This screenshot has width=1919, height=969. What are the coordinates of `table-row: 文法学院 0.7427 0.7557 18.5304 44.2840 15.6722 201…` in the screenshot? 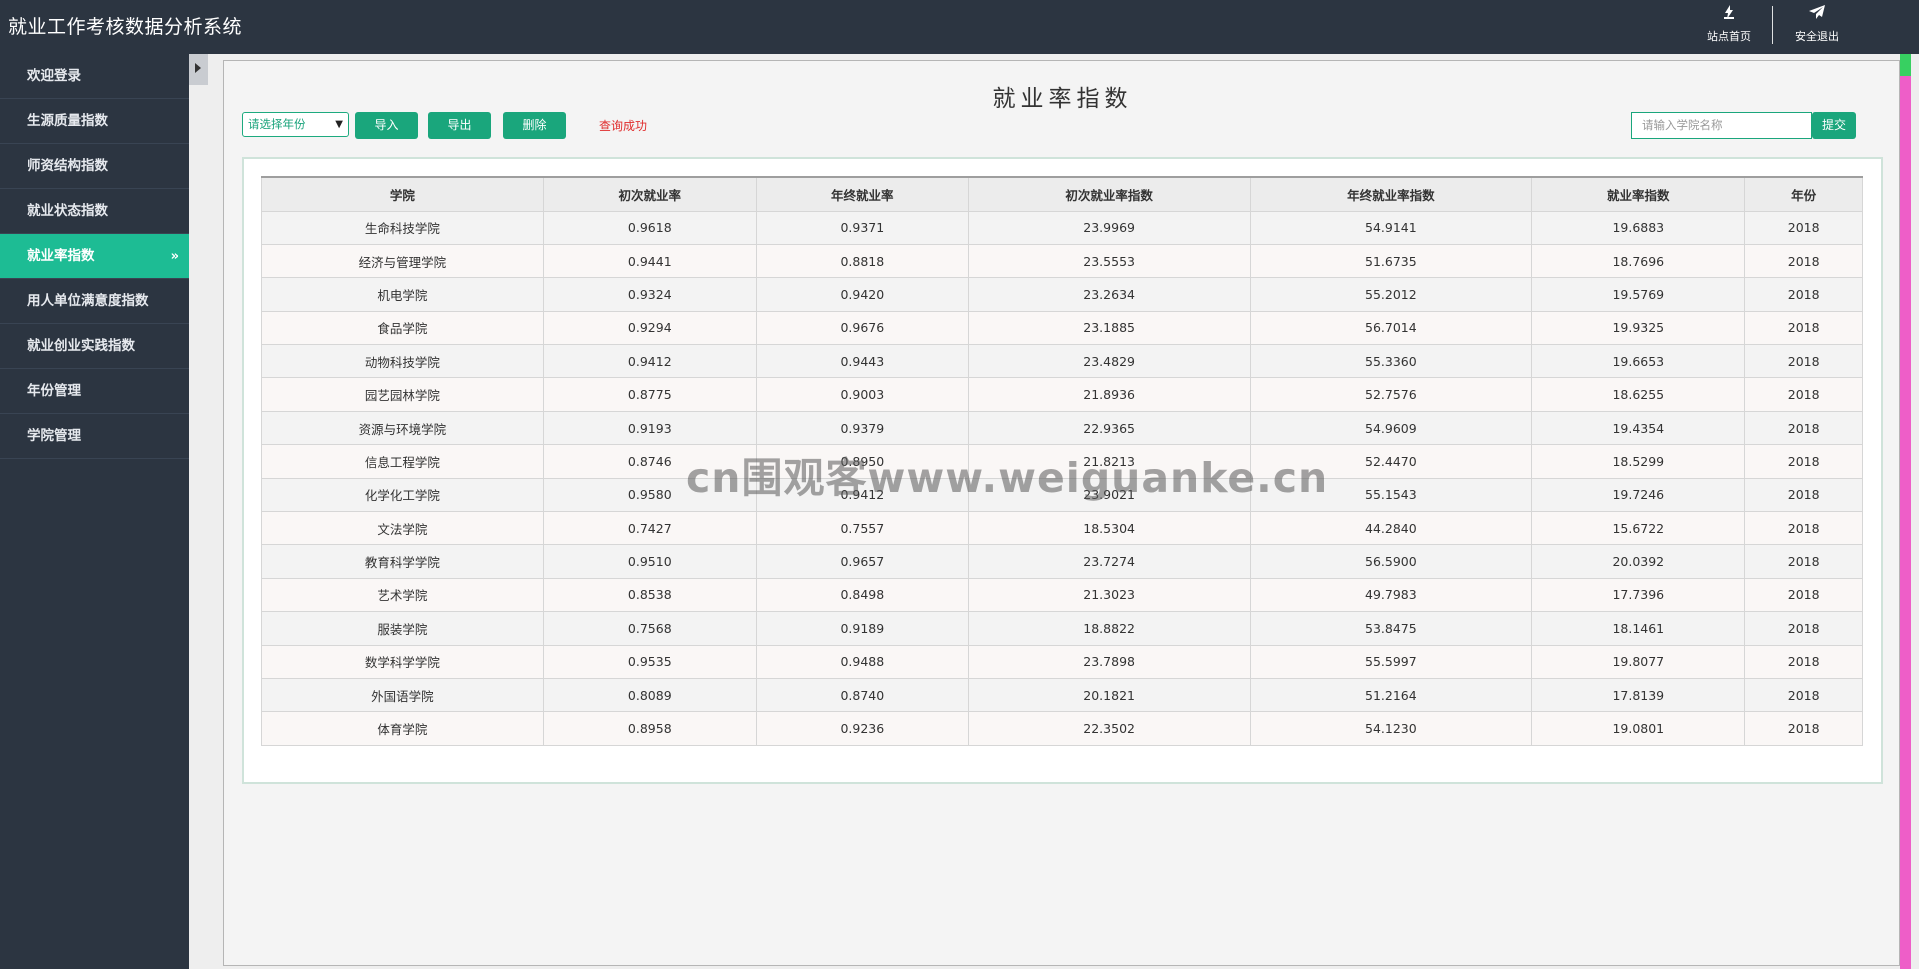 It's located at (1062, 528).